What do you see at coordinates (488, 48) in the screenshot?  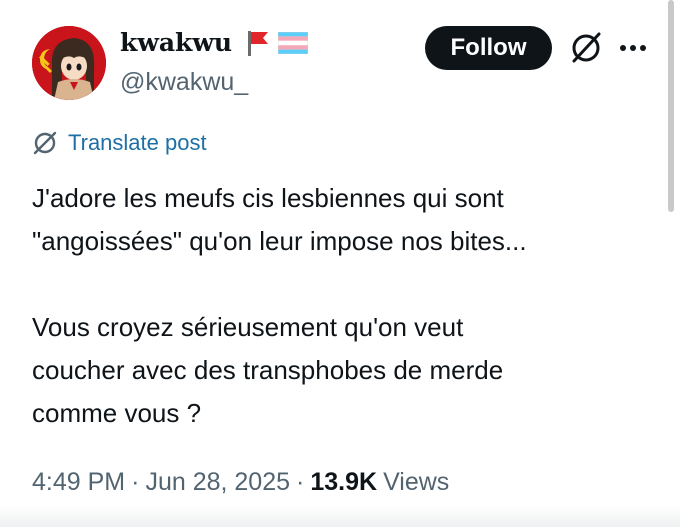 I see `follow-button: Follow` at bounding box center [488, 48].